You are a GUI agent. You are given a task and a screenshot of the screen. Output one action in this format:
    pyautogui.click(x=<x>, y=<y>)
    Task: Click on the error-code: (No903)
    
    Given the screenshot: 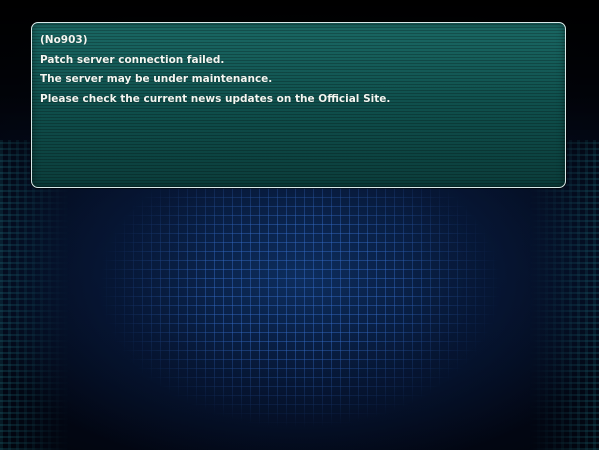 What is the action you would take?
    pyautogui.click(x=64, y=40)
    